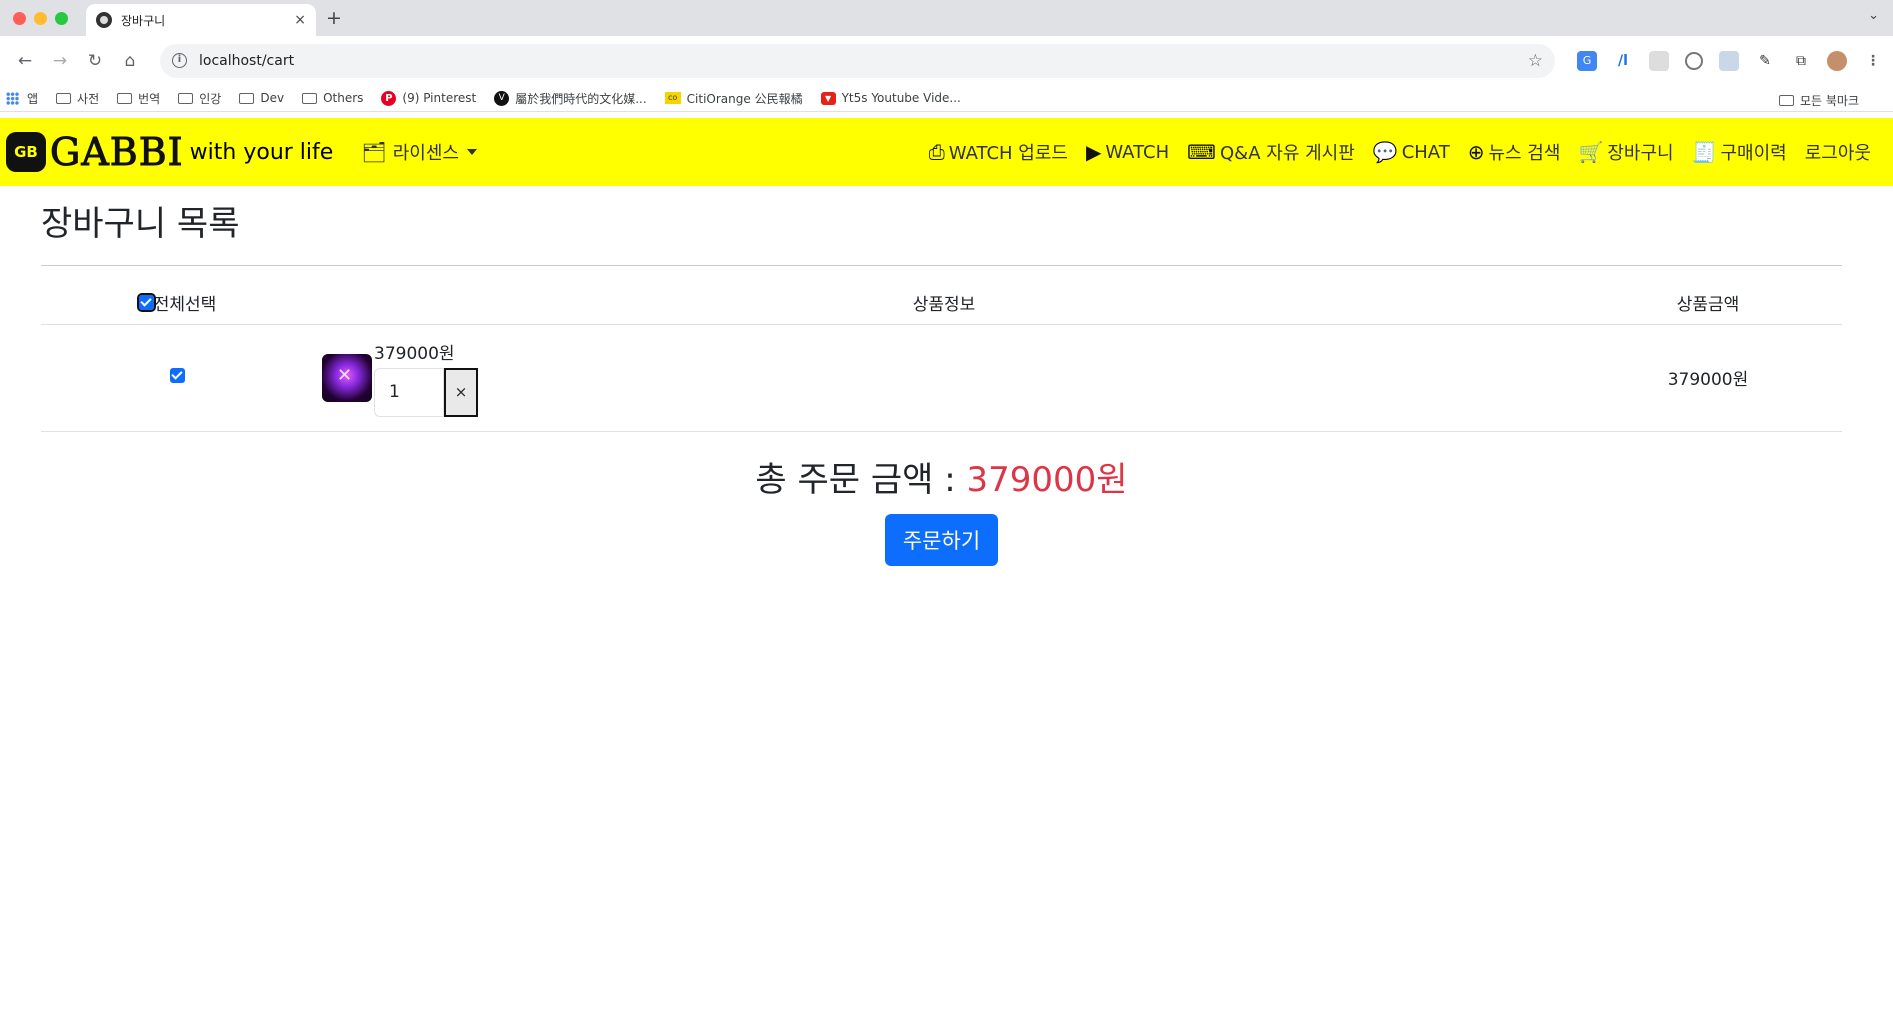  Describe the element at coordinates (25, 61) in the screenshot. I see `back-arrow-icon: ←` at that location.